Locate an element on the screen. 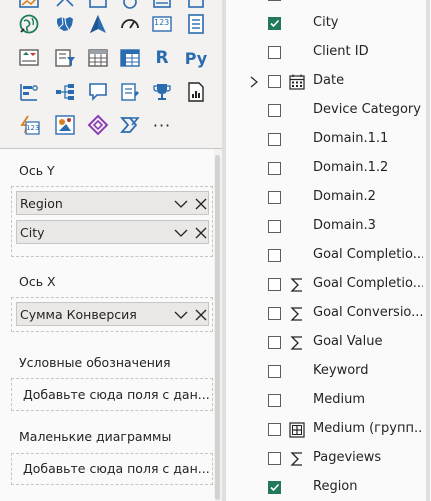  field-row: Campaign is located at coordinates (326, 3).